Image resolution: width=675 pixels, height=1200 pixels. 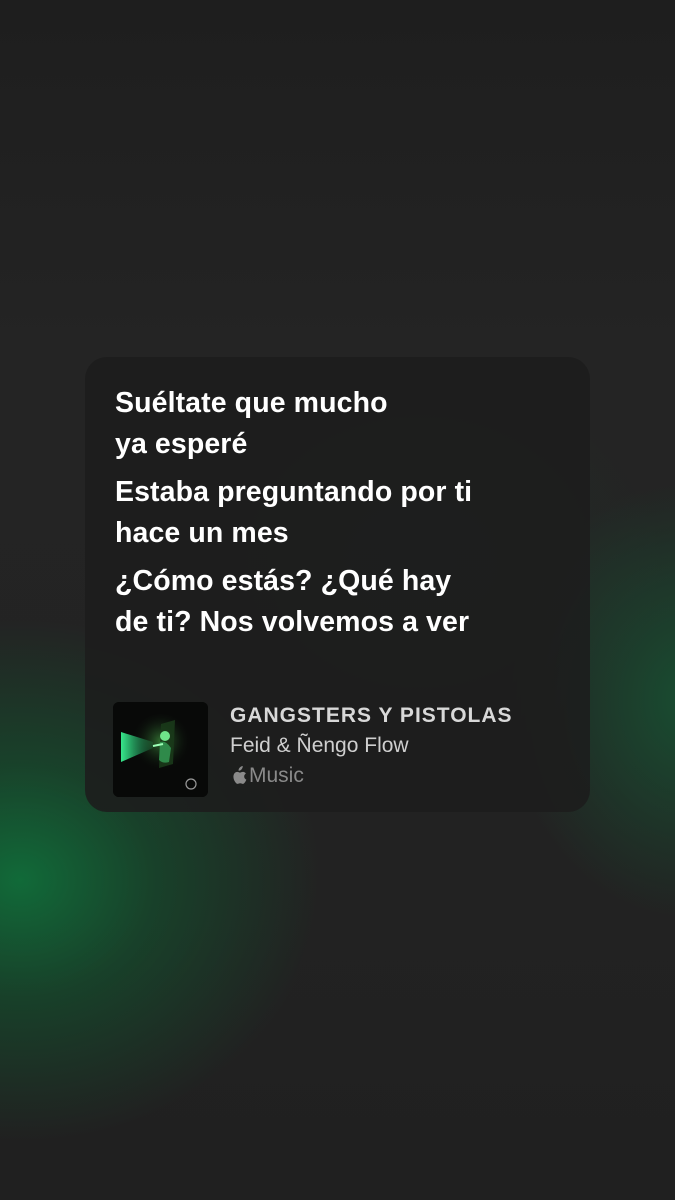 I want to click on lyric-text: de ti? Nos volvemos a ver, so click(x=292, y=622).